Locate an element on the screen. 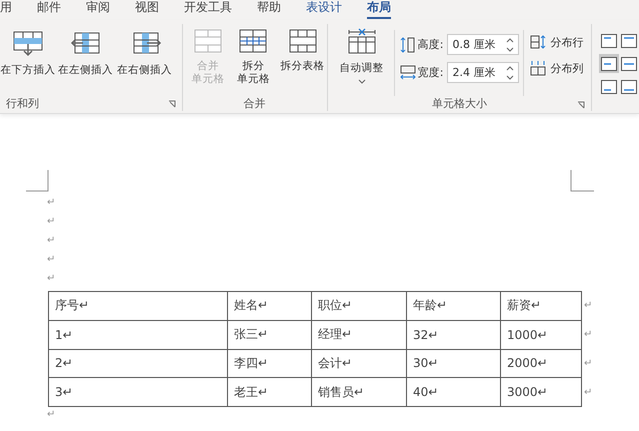 The height and width of the screenshot is (431, 639). distribute-columns-icon is located at coordinates (538, 68).